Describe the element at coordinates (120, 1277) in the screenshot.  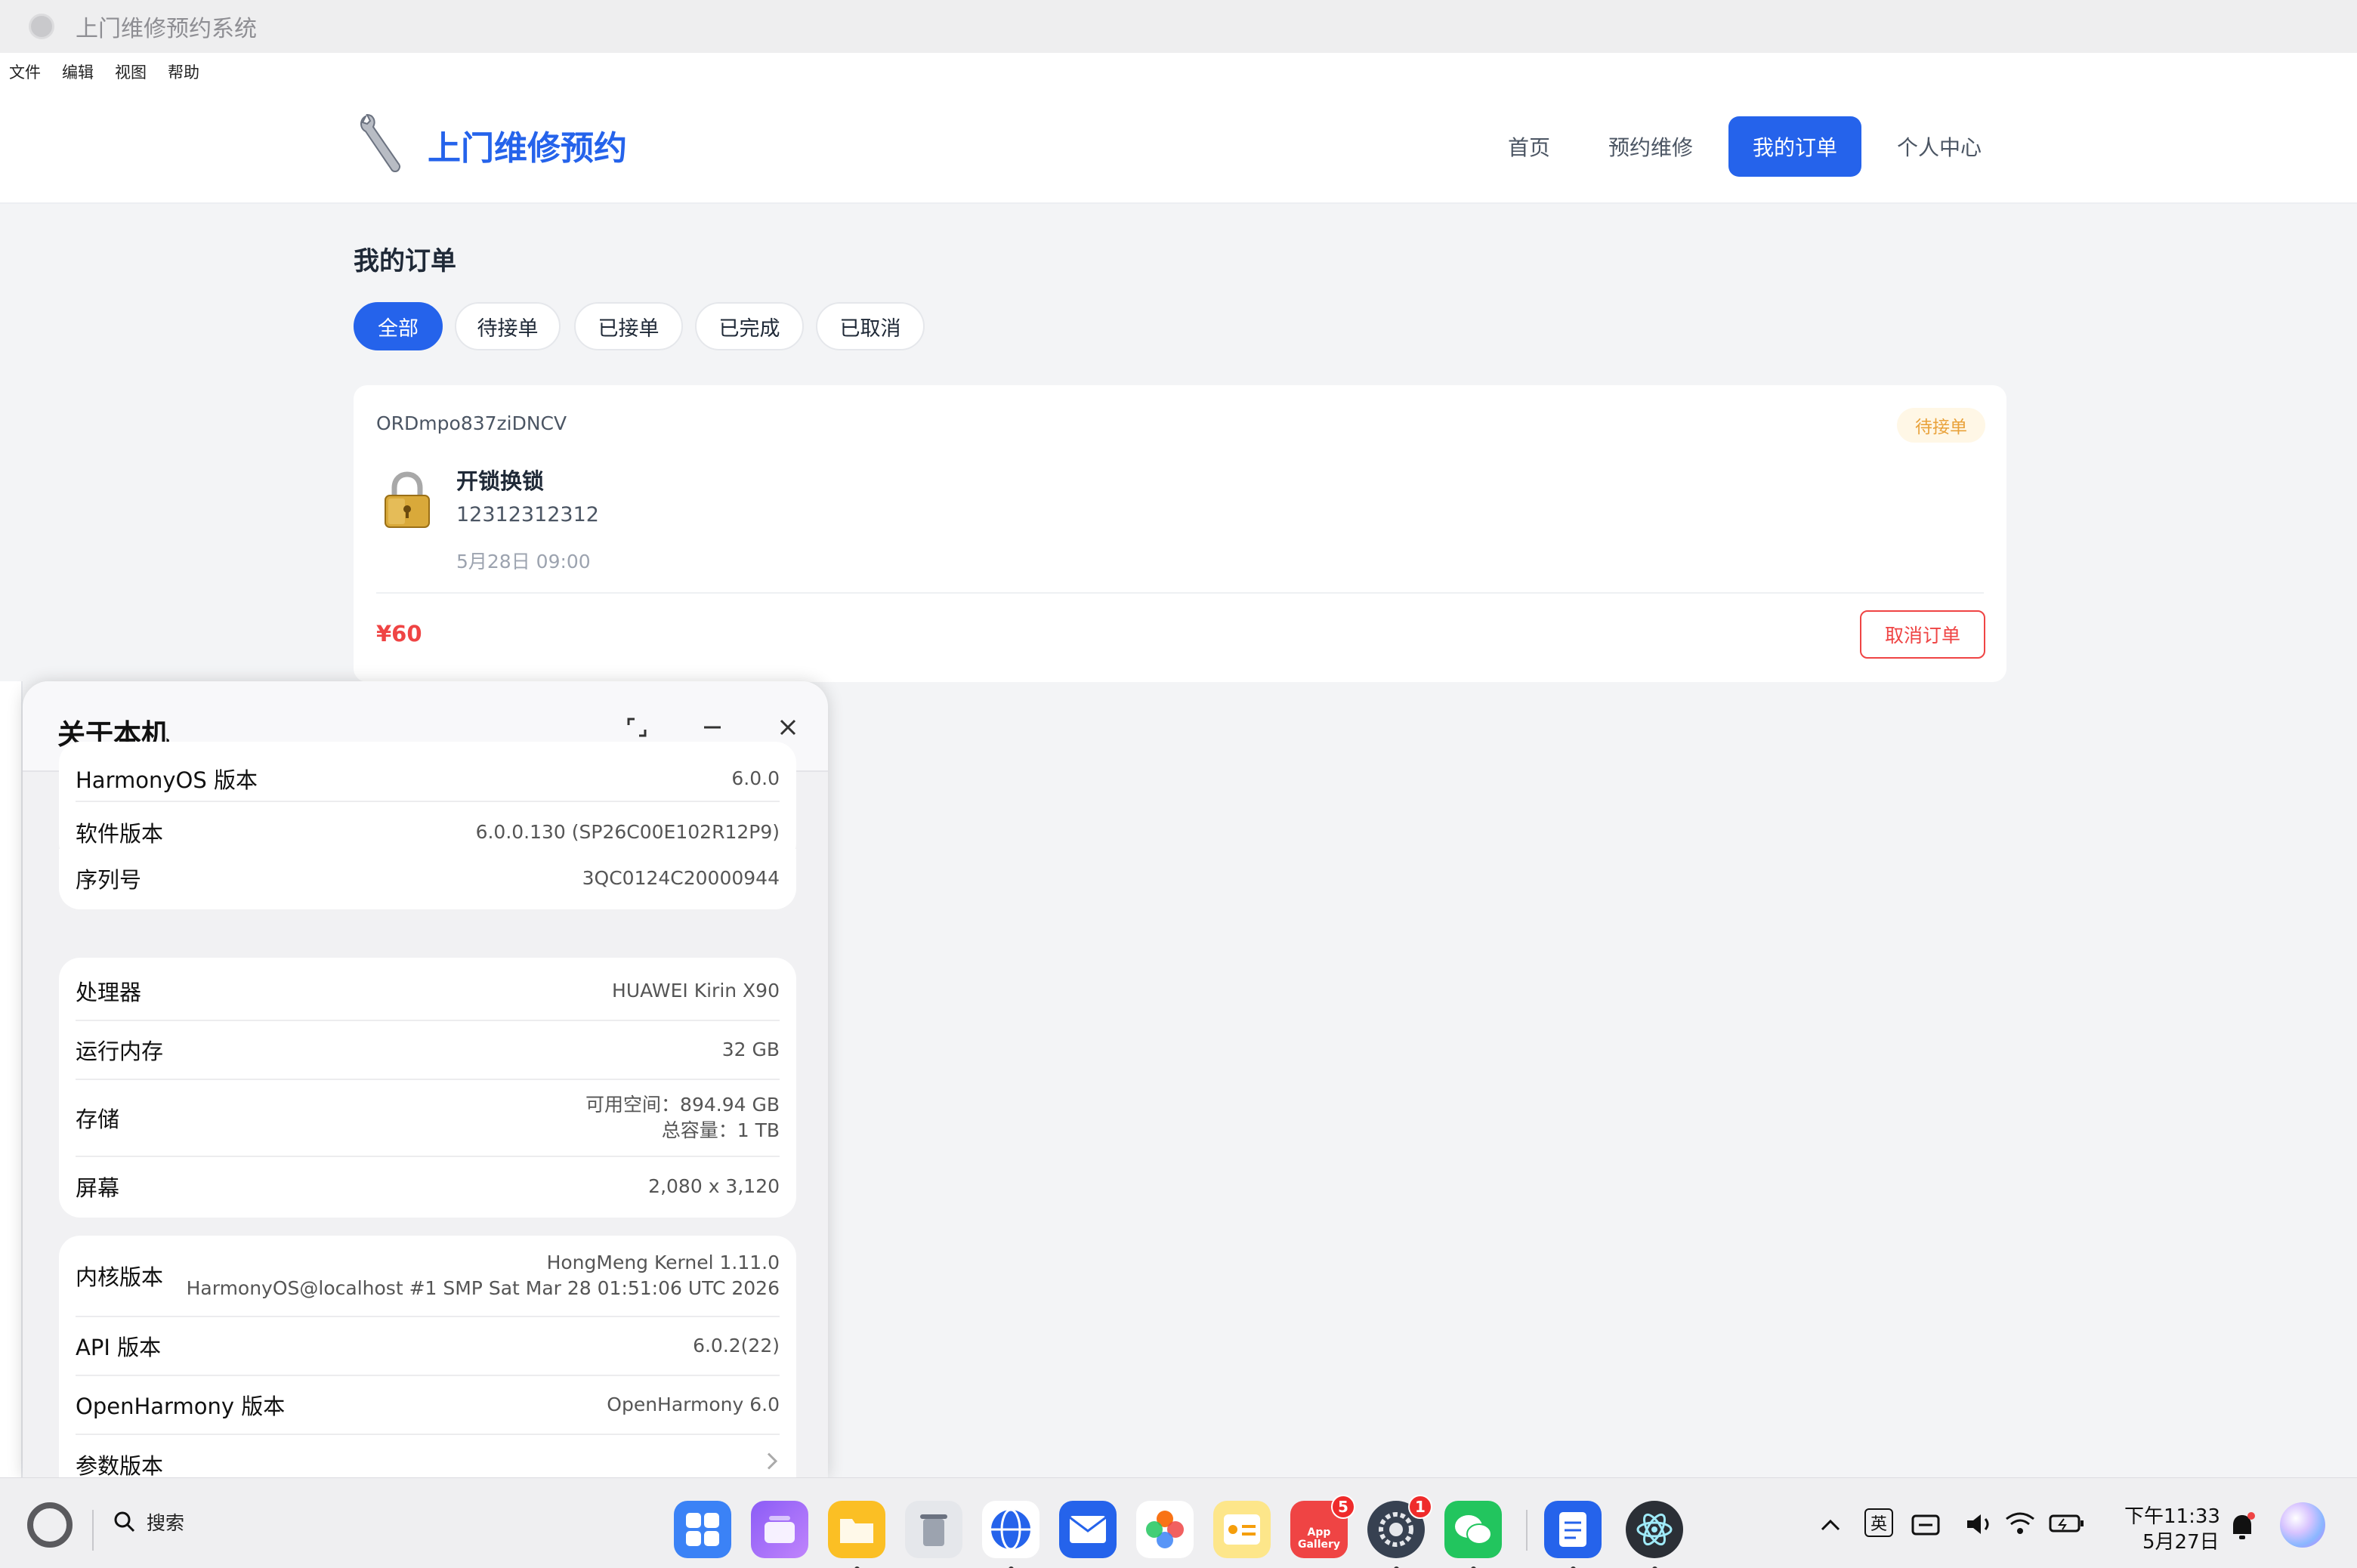
I see `kernel-version-label: 内核版本` at that location.